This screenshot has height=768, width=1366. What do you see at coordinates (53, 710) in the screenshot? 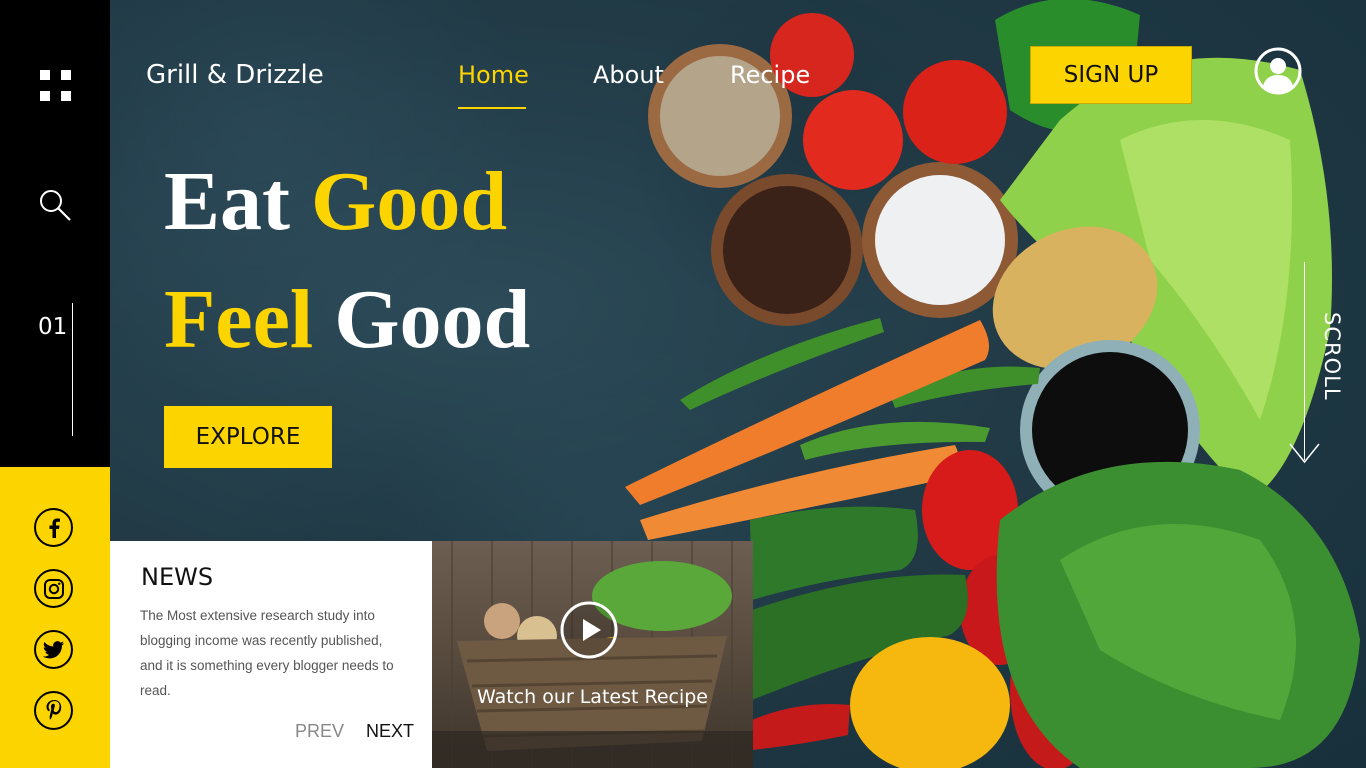
I see `pinterest-icon` at bounding box center [53, 710].